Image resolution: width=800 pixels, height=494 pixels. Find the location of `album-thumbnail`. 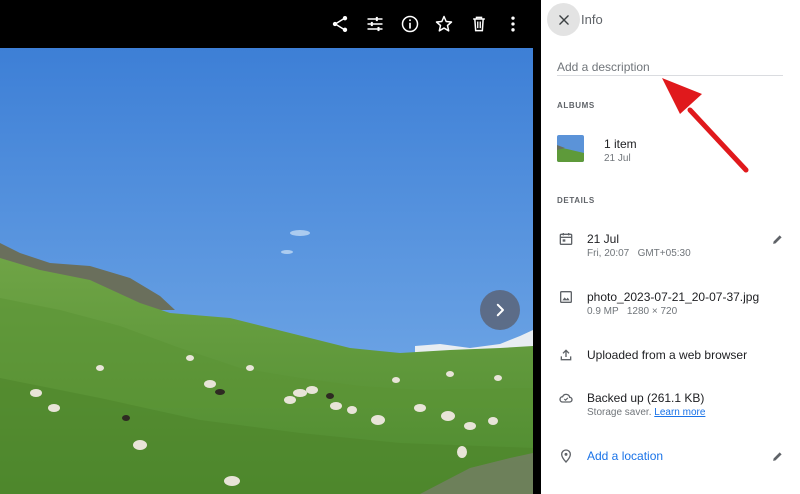

album-thumbnail is located at coordinates (570, 148).